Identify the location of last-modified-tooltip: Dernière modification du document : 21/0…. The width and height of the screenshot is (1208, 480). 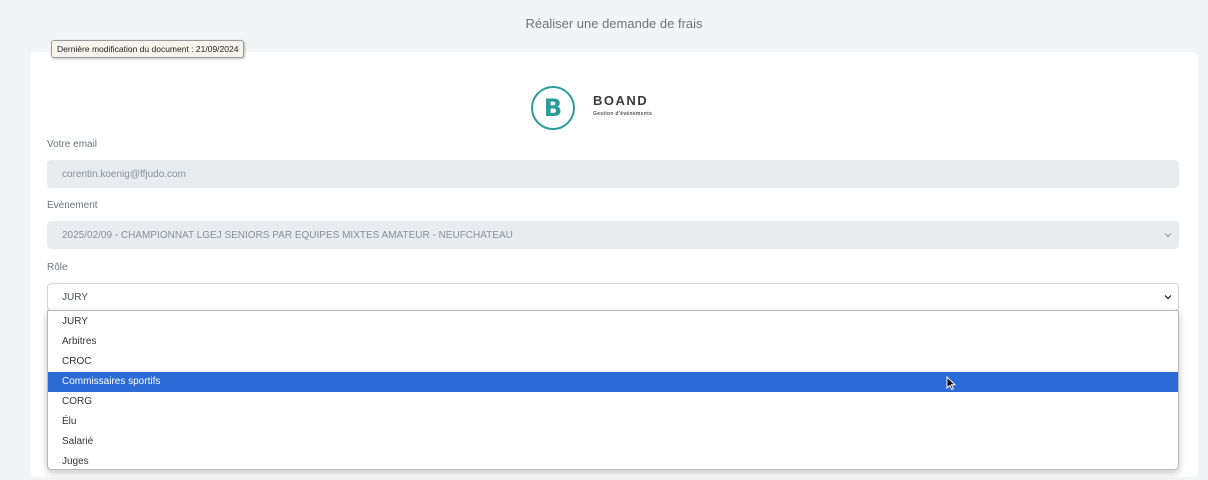
(148, 49).